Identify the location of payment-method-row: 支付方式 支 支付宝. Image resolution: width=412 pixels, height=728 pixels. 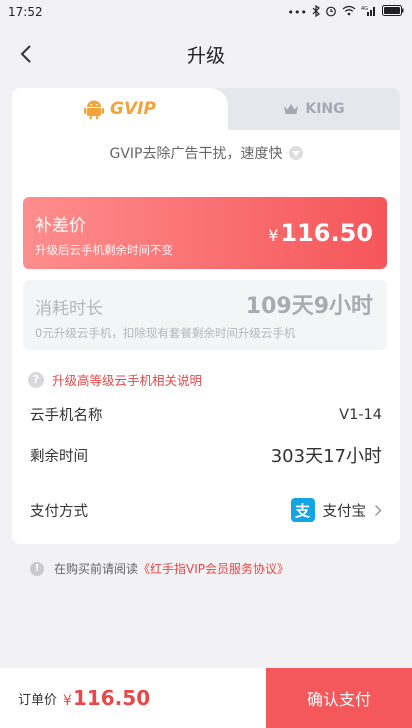
(206, 510).